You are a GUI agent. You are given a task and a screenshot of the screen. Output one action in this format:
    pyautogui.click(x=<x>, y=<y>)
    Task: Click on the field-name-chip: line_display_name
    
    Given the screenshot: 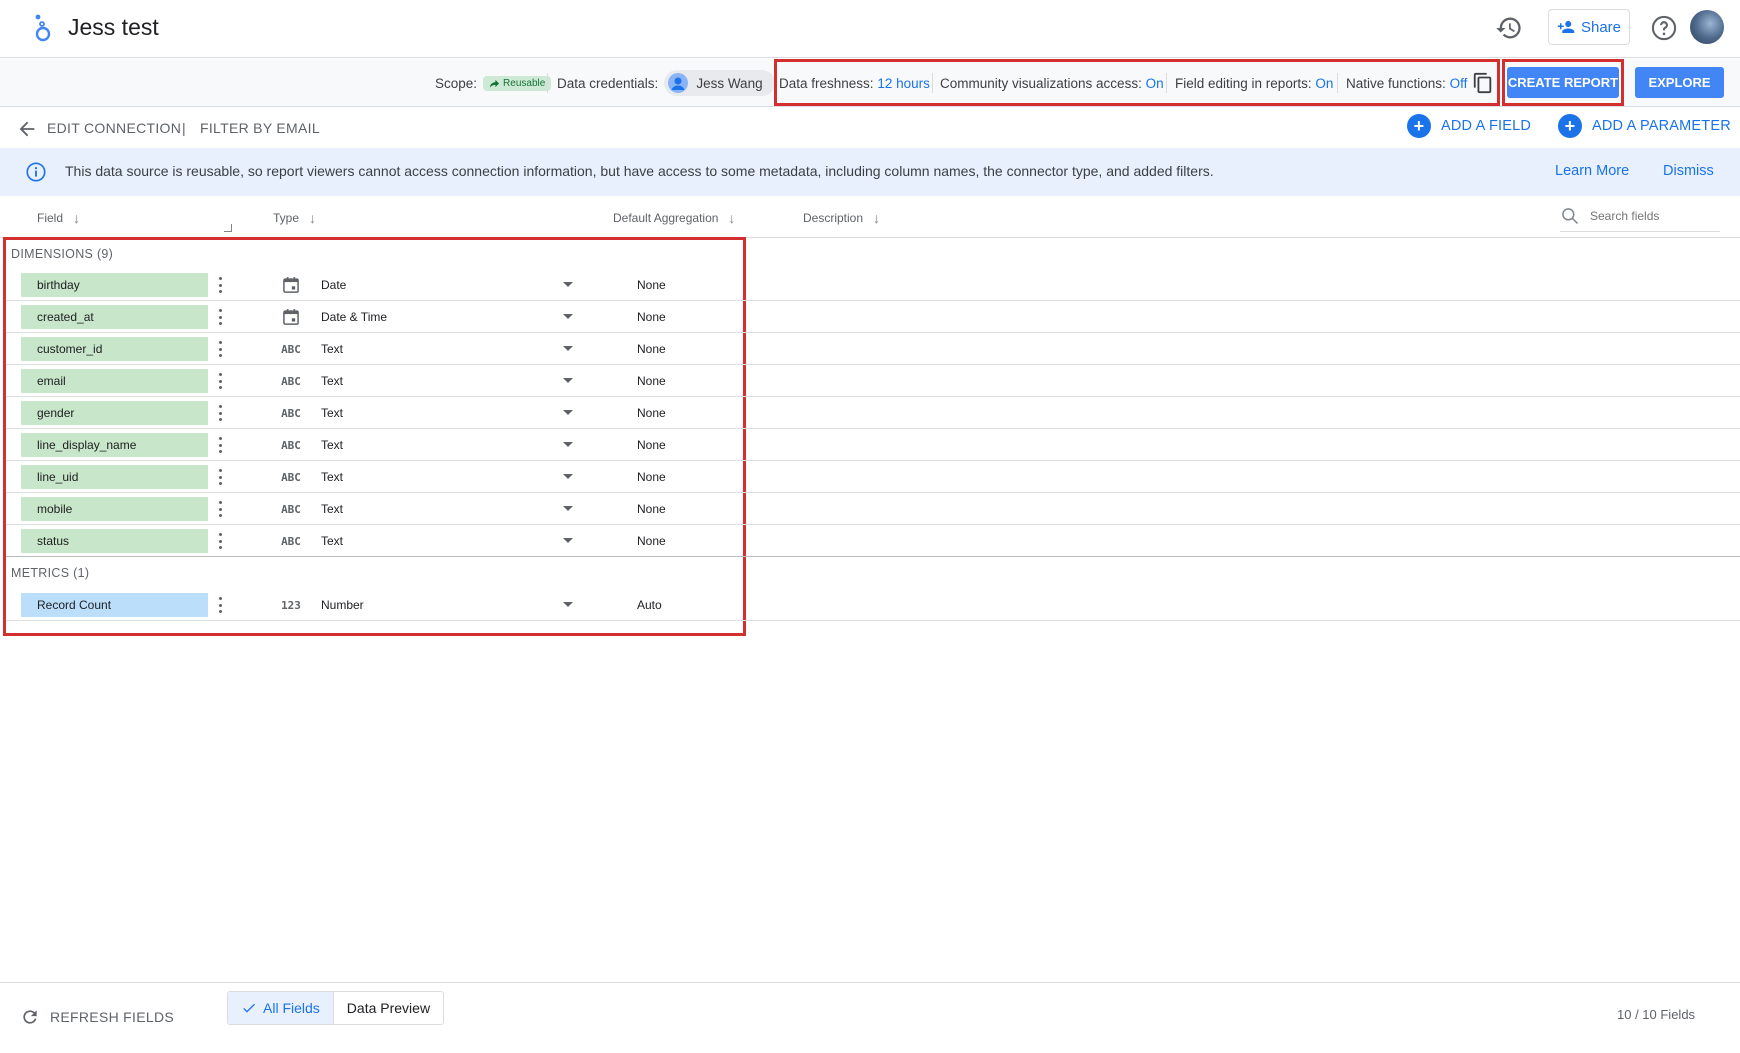 What is the action you would take?
    pyautogui.click(x=114, y=445)
    